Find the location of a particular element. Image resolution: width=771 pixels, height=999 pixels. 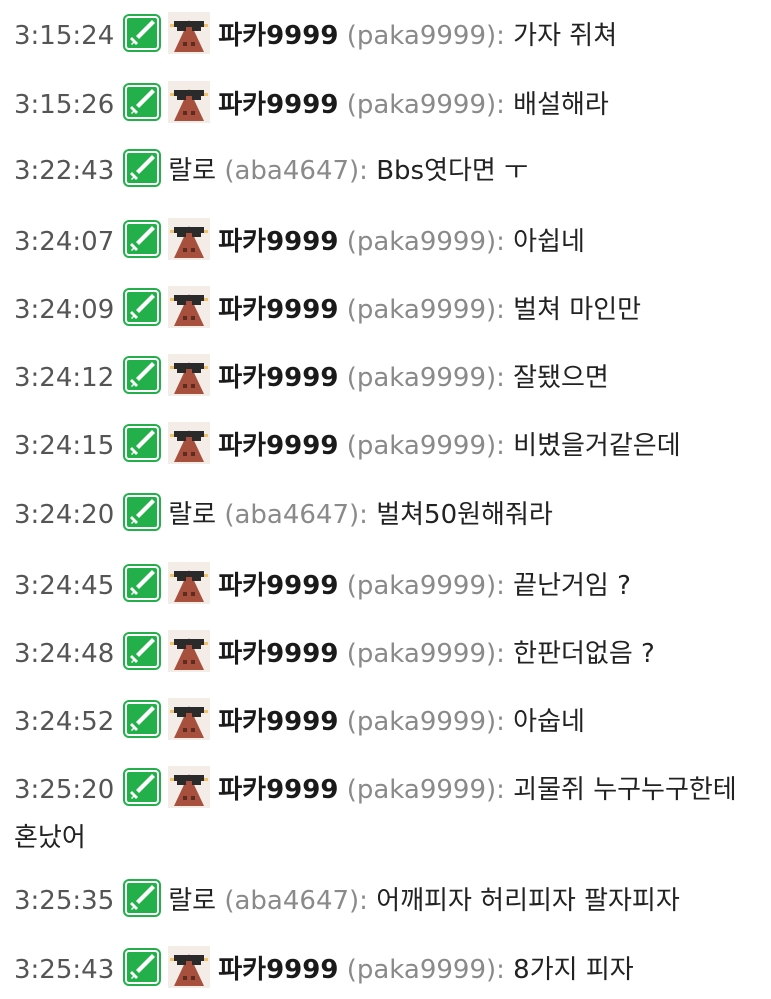

message-timestamp: 3:25:35 is located at coordinates (64, 901).